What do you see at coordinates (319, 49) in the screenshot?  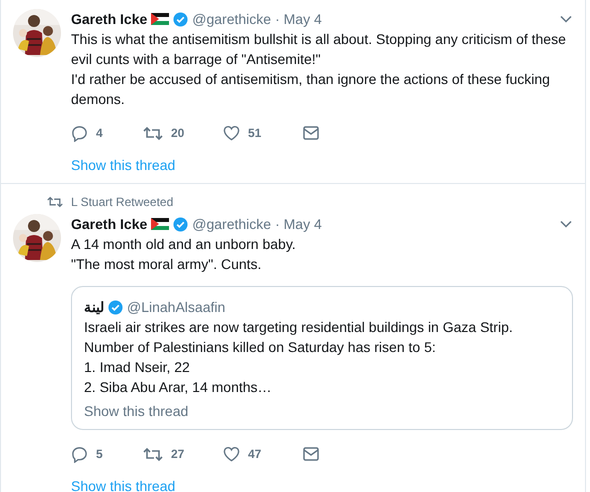 I see `tweet-text: This is what the antisemitism bullshit is all about. Stopping any criticism of these evil cunts with a barrage of "Antisemite!"` at bounding box center [319, 49].